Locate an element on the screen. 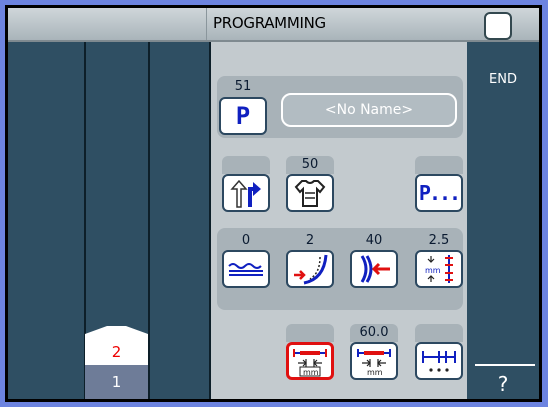  garment-icon is located at coordinates (310, 193).